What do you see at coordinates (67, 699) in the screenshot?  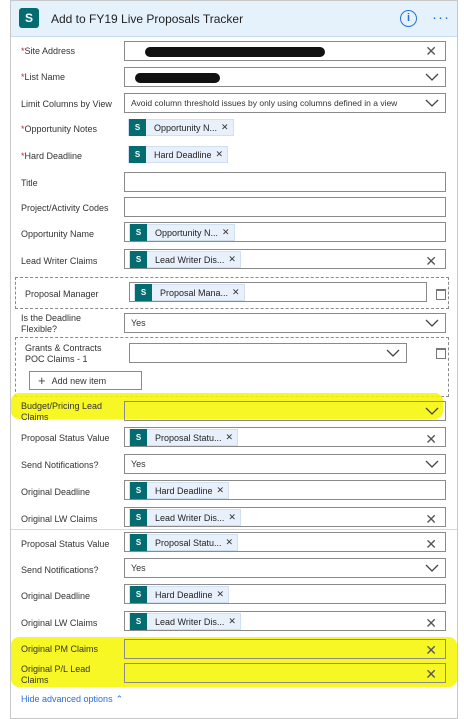 I see `advanced-link-label: Hide advanced options` at bounding box center [67, 699].